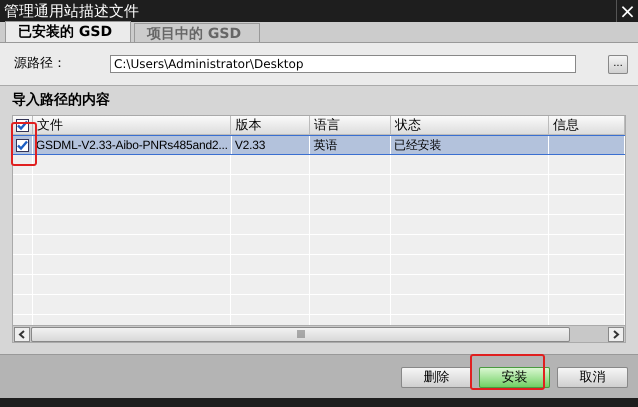  I want to click on highlight-frame, so click(24, 144).